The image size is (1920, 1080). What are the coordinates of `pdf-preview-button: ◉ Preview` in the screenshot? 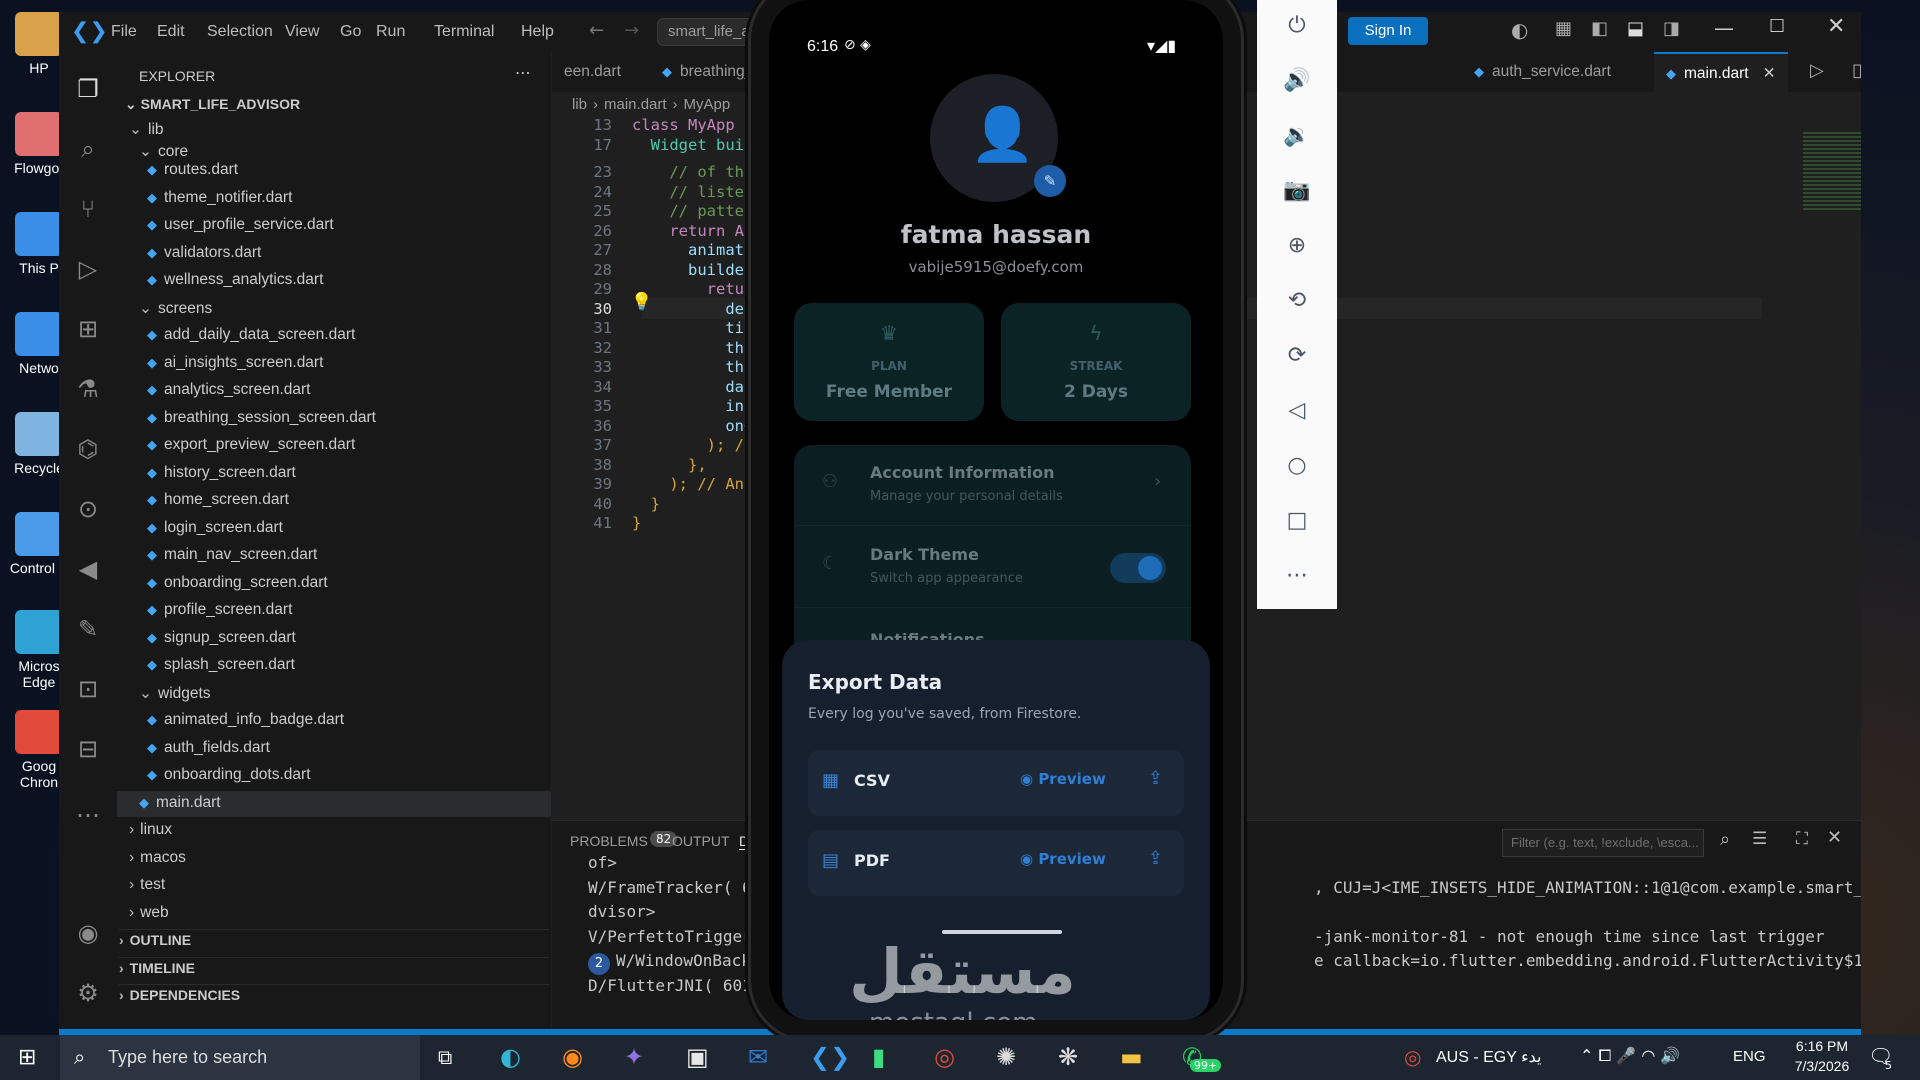 It's located at (1063, 859).